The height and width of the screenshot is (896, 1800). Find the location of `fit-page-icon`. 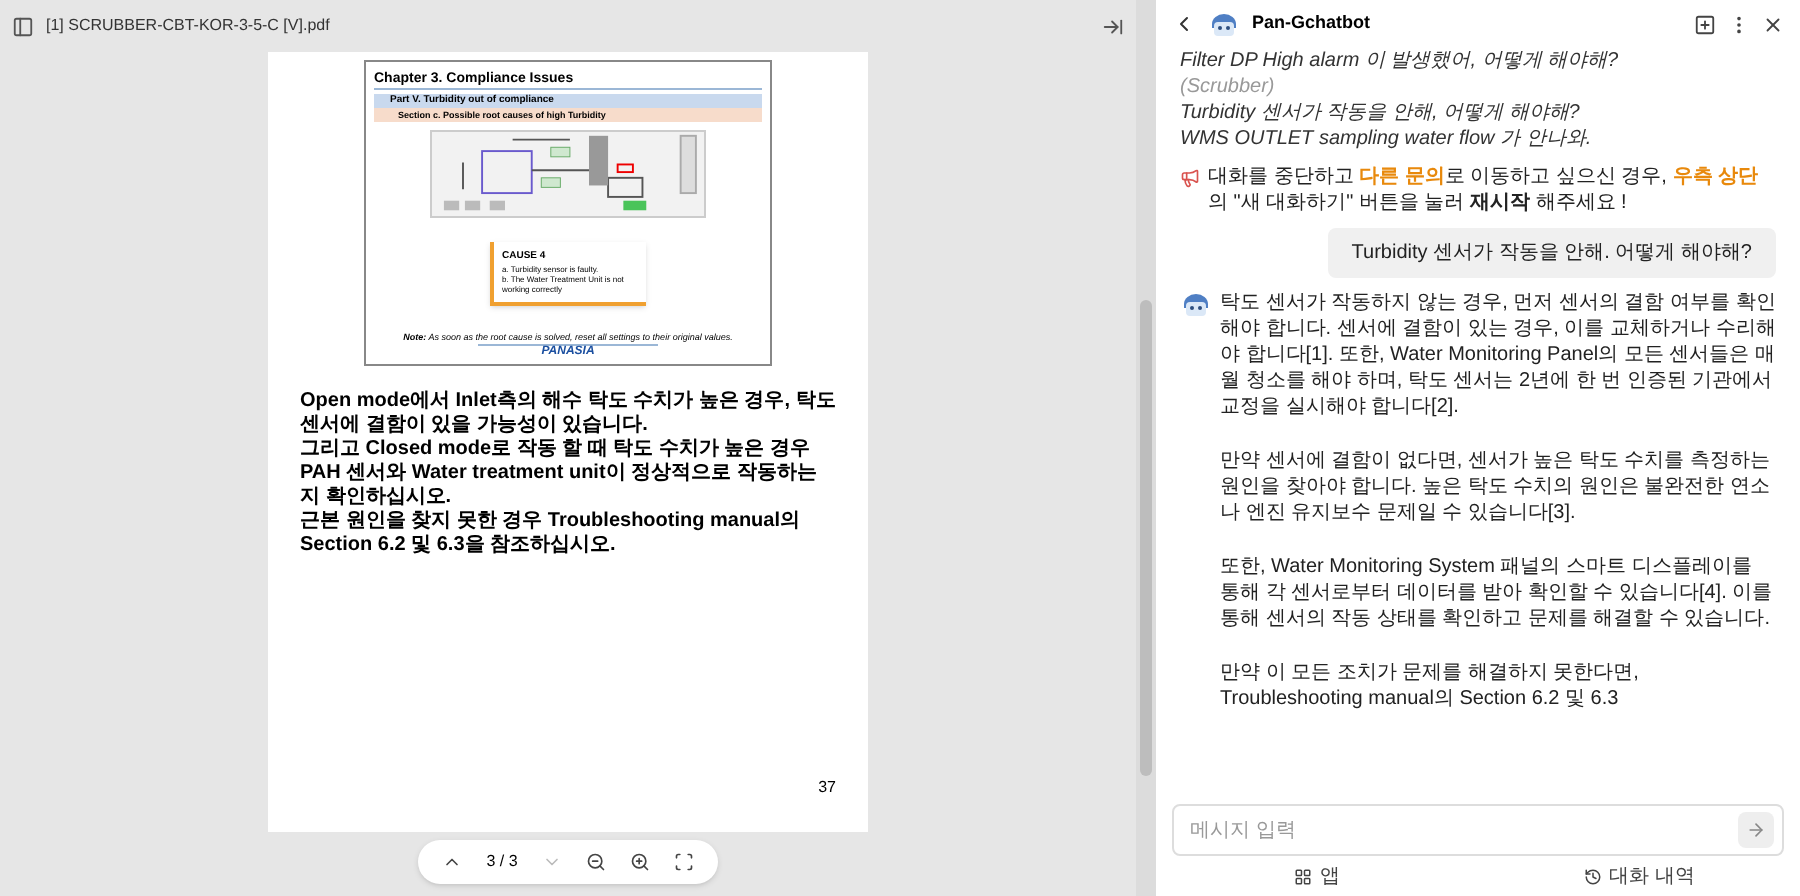

fit-page-icon is located at coordinates (683, 862).